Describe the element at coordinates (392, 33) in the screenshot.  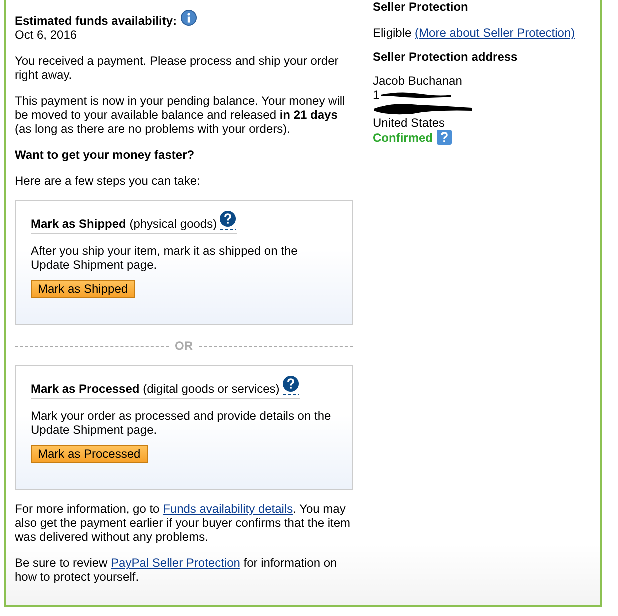
I see `eligibility-status: Eligible` at that location.